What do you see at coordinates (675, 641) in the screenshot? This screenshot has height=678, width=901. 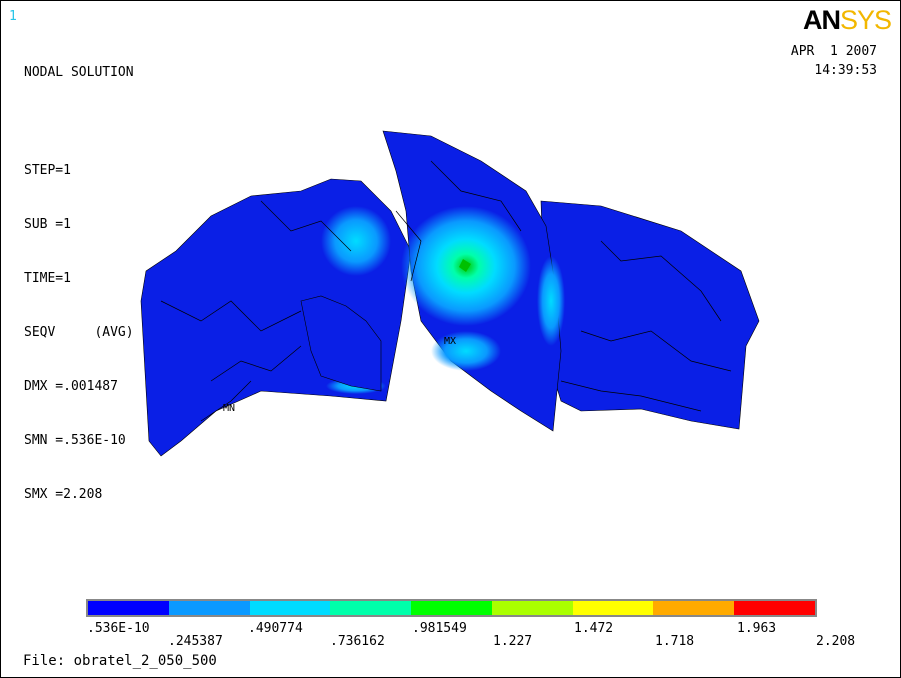 I see `legend-label-8: 1.718` at bounding box center [675, 641].